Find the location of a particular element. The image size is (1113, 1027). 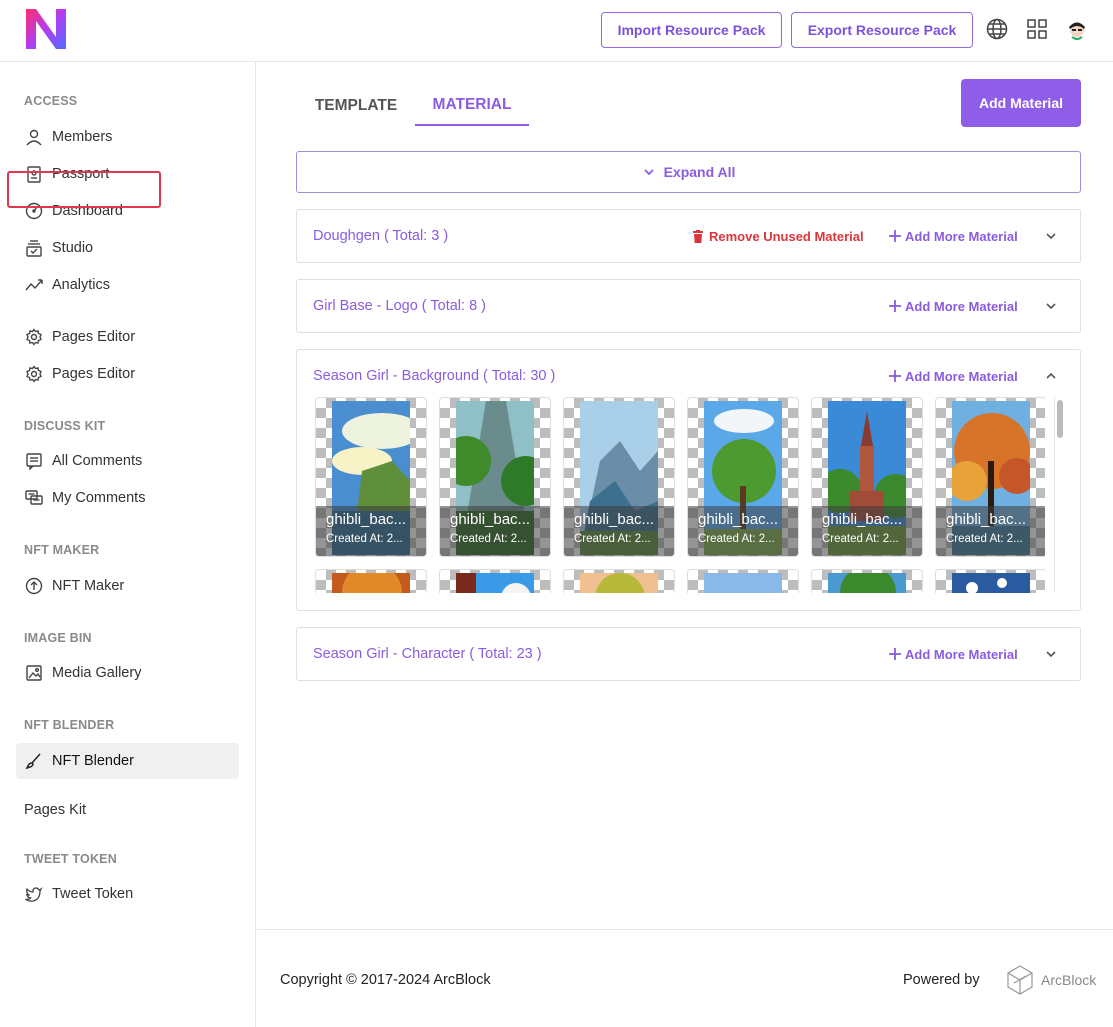

section-tweet-token: TWEET TOKEN is located at coordinates (70, 859).